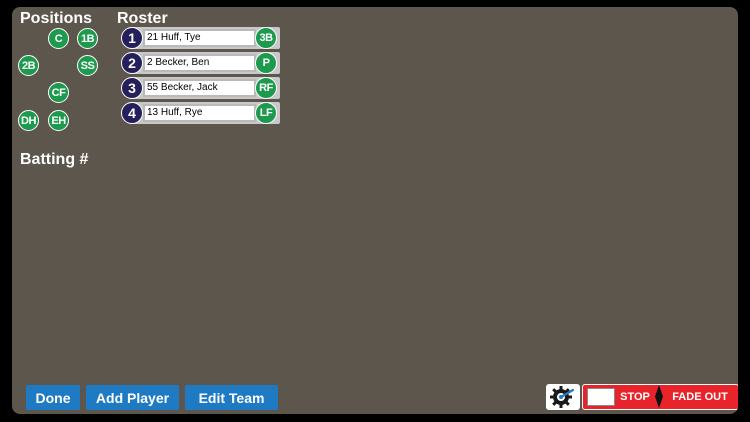 The height and width of the screenshot is (422, 750). I want to click on position-badge-cf: CF, so click(58, 92).